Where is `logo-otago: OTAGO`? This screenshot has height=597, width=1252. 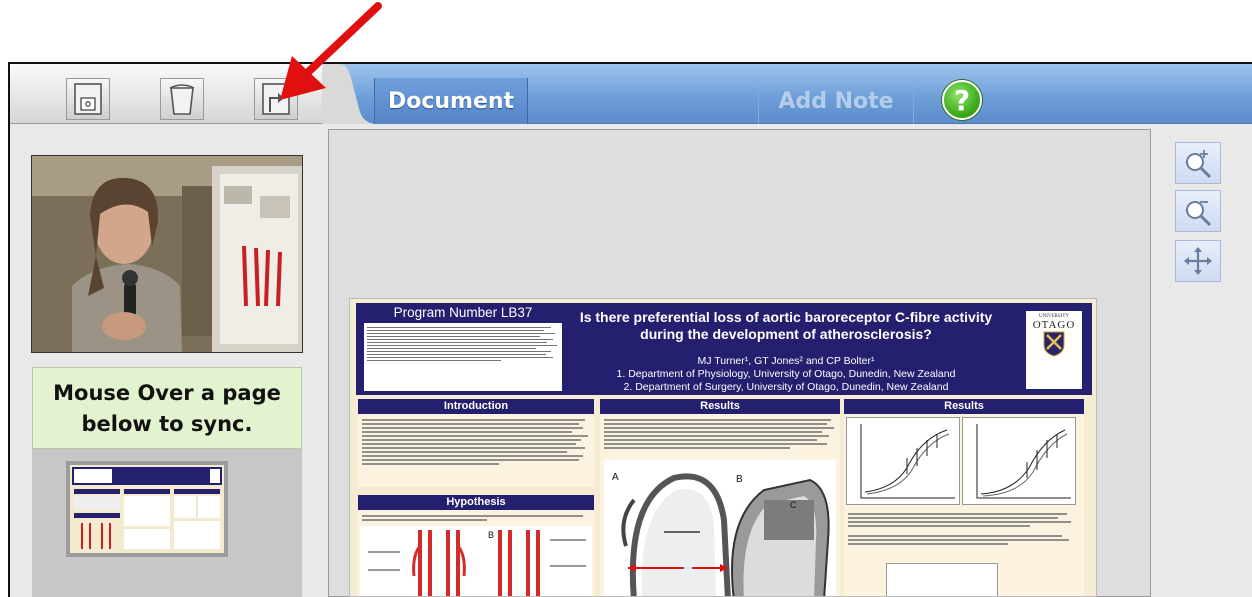
logo-otago: OTAGO is located at coordinates (1054, 325).